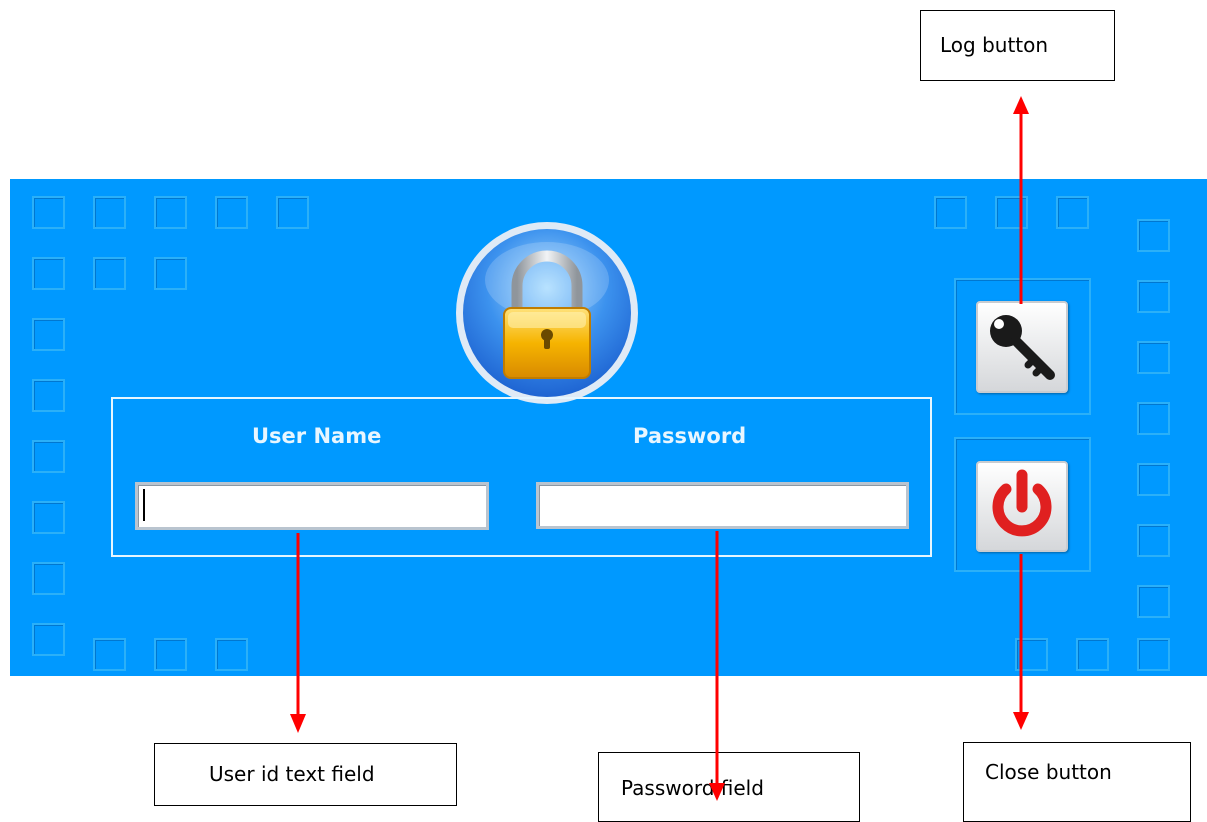  Describe the element at coordinates (1021, 721) in the screenshot. I see `close-button-arrowhead` at that location.